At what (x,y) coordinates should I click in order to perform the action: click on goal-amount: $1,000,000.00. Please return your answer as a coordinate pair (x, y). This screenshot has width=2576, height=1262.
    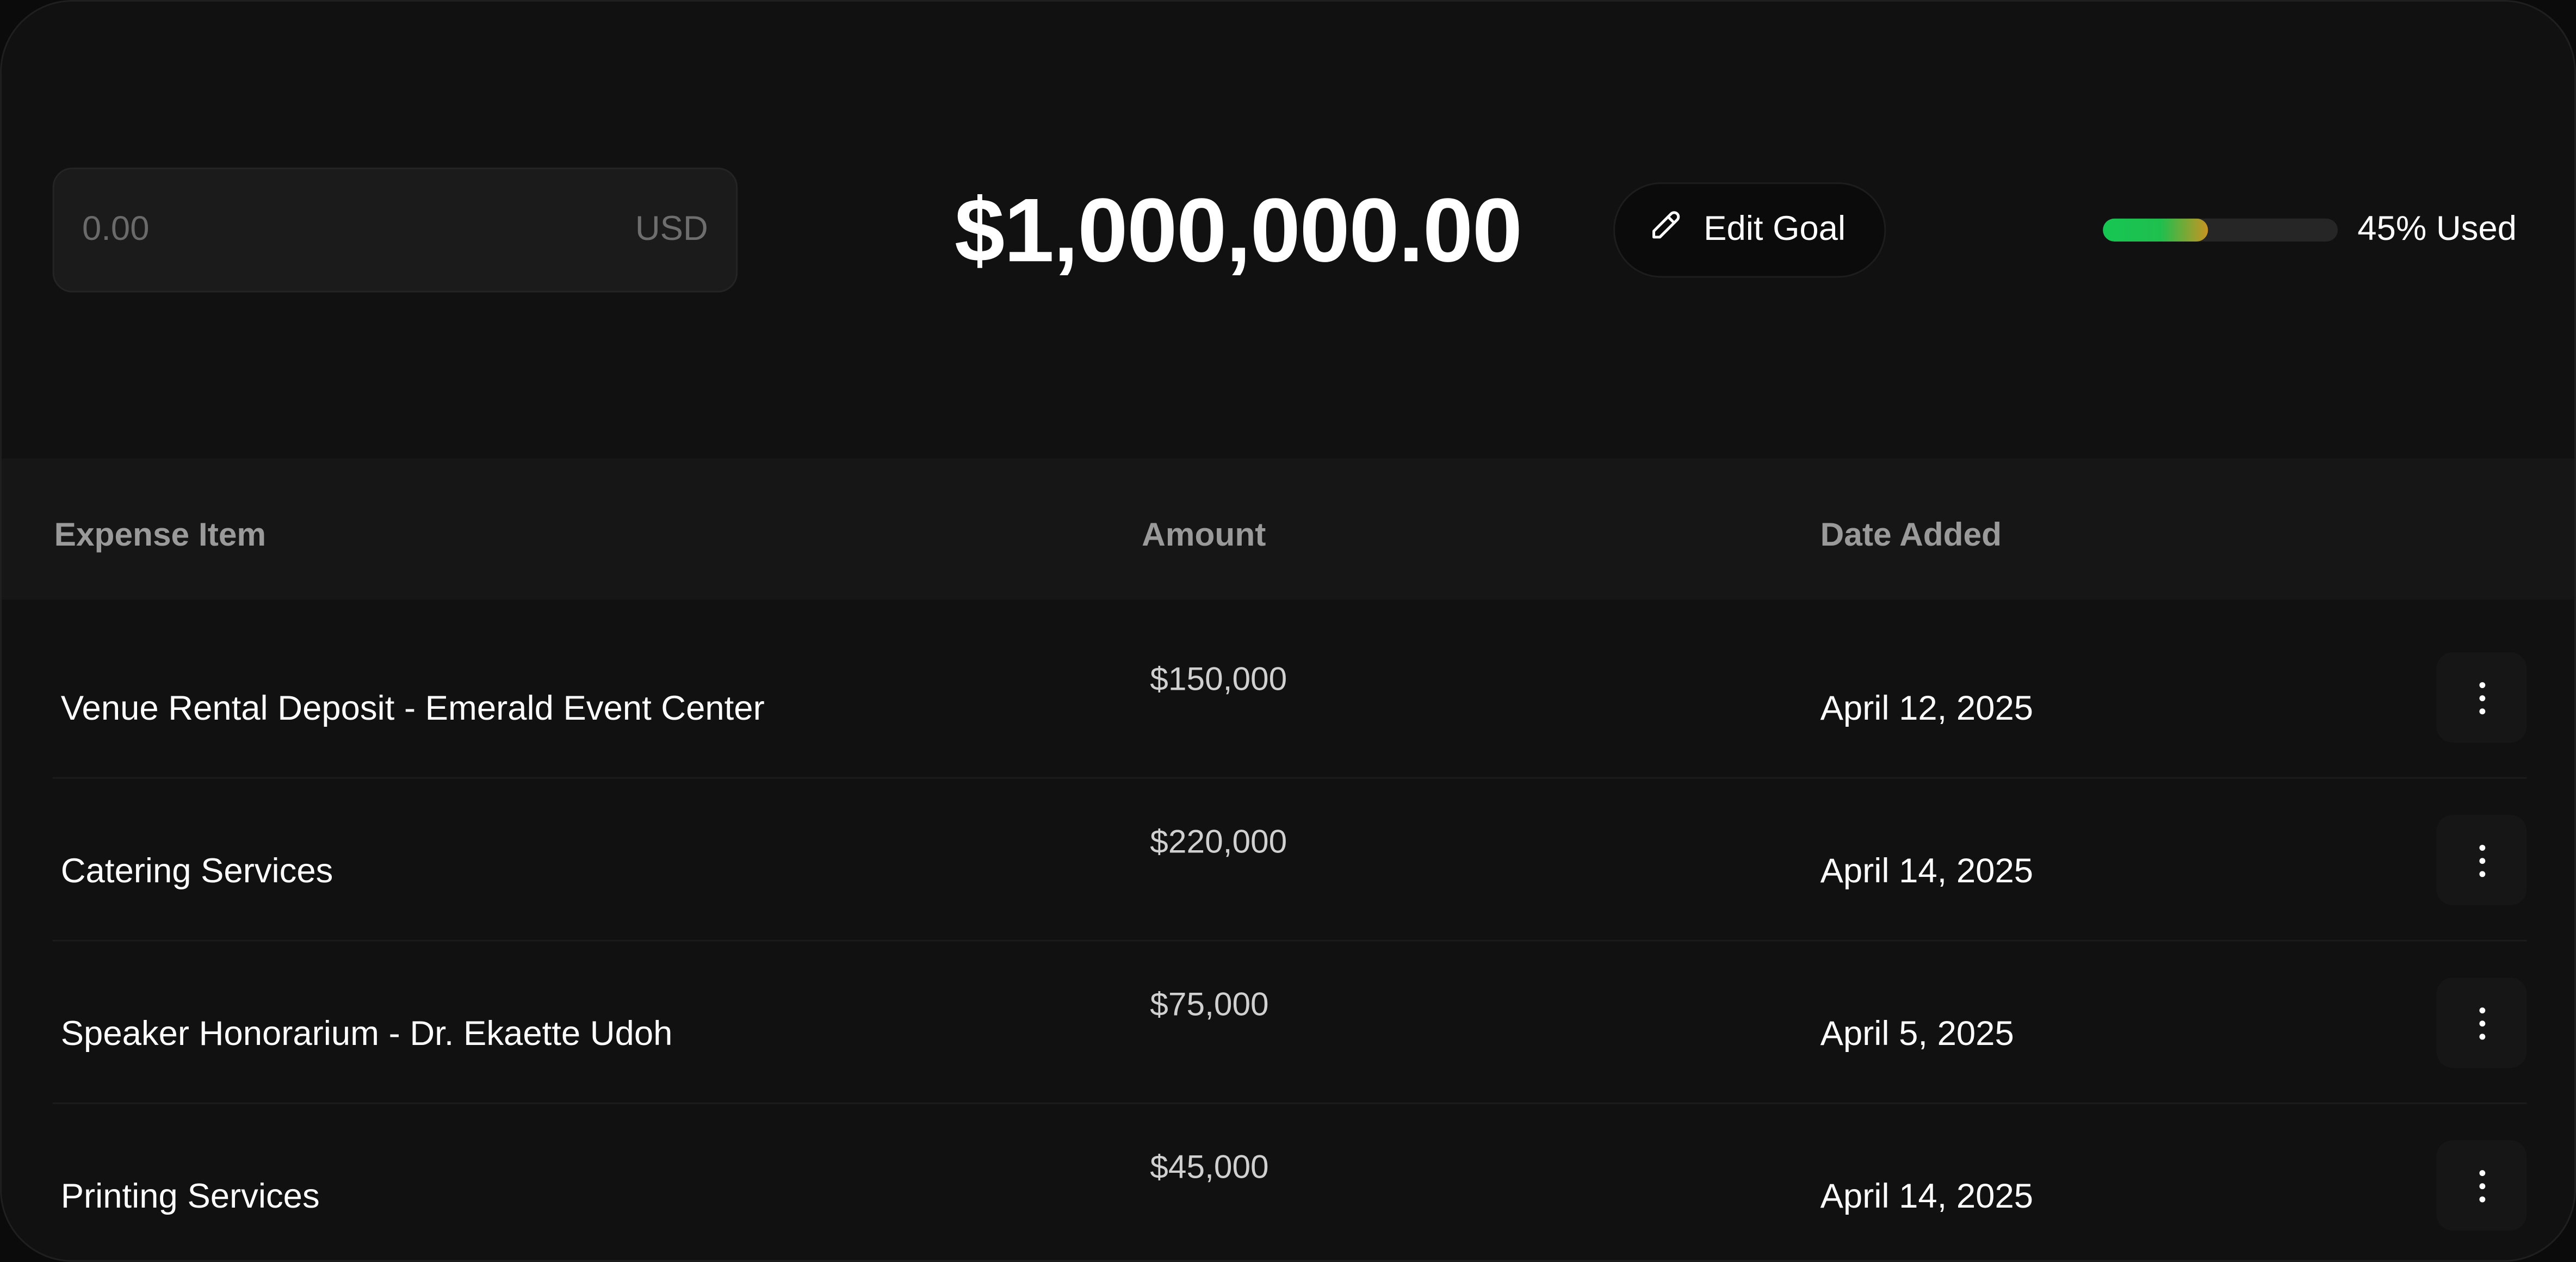
    Looking at the image, I should click on (1238, 230).